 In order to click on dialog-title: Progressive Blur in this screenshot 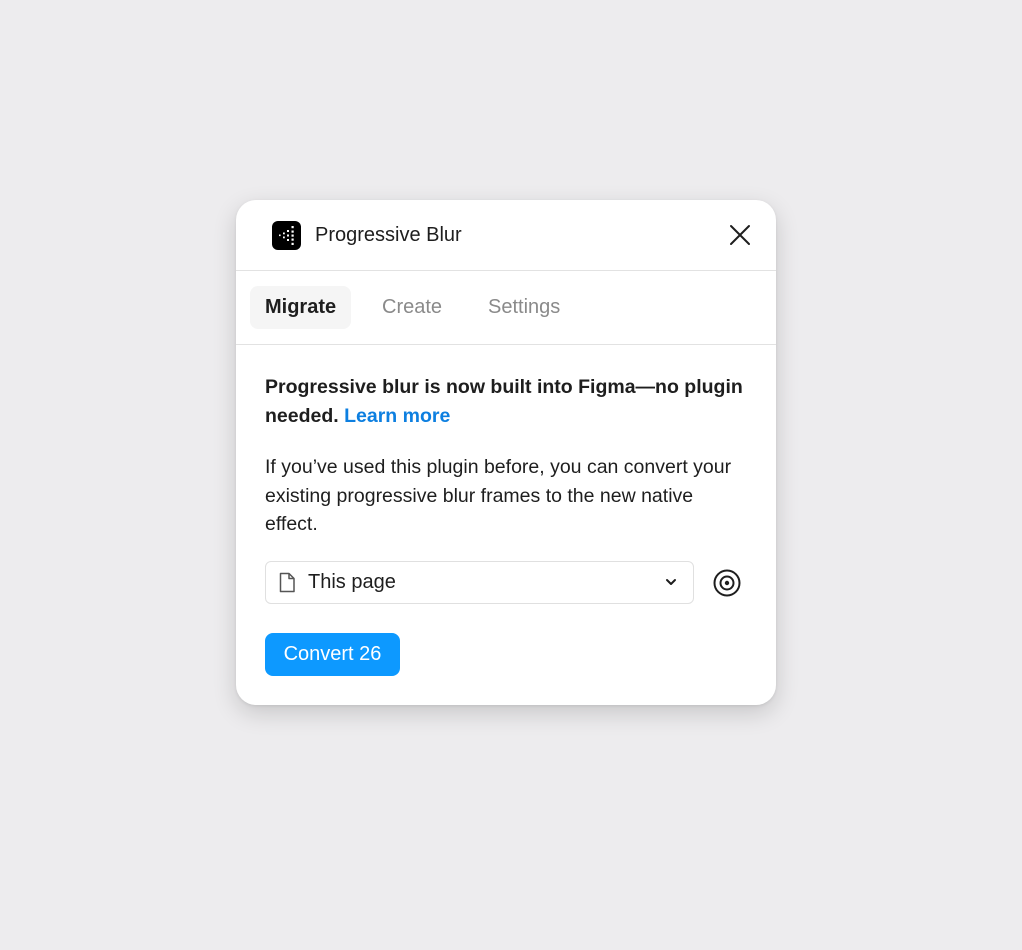, I will do `click(388, 235)`.